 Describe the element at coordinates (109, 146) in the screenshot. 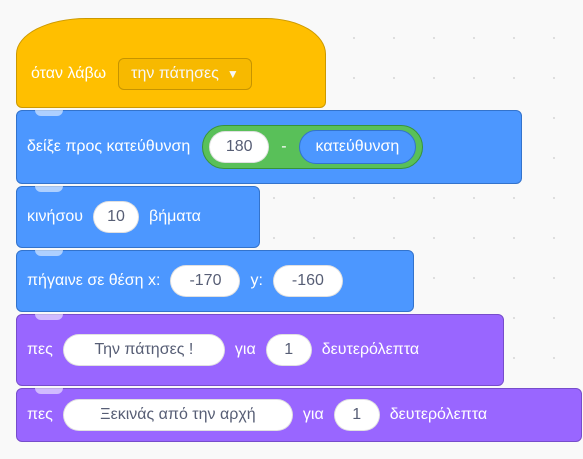

I see `point-in-direction-label: δείξε προς κατεύθυνση` at that location.